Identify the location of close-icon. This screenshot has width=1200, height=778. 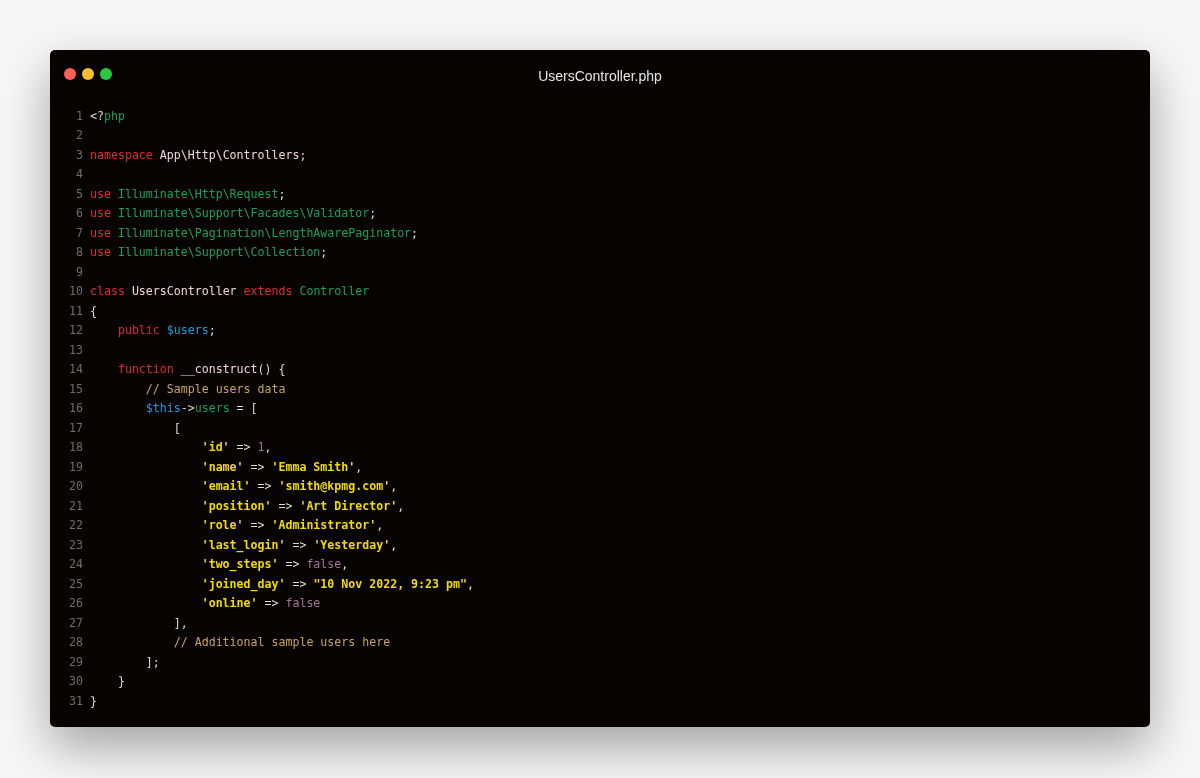
(70, 74).